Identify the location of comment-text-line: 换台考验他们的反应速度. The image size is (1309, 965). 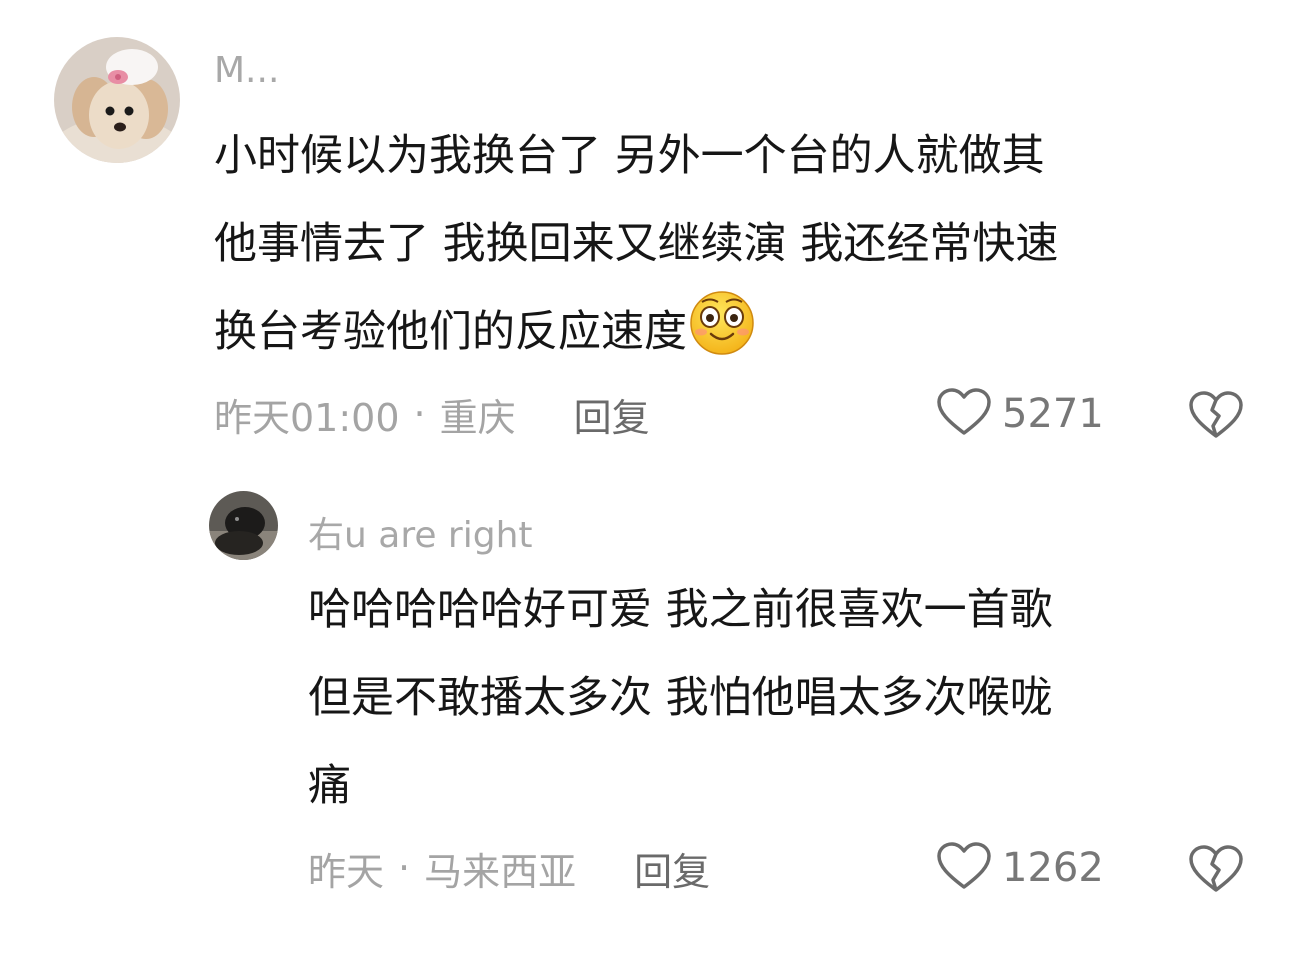
(636, 337).